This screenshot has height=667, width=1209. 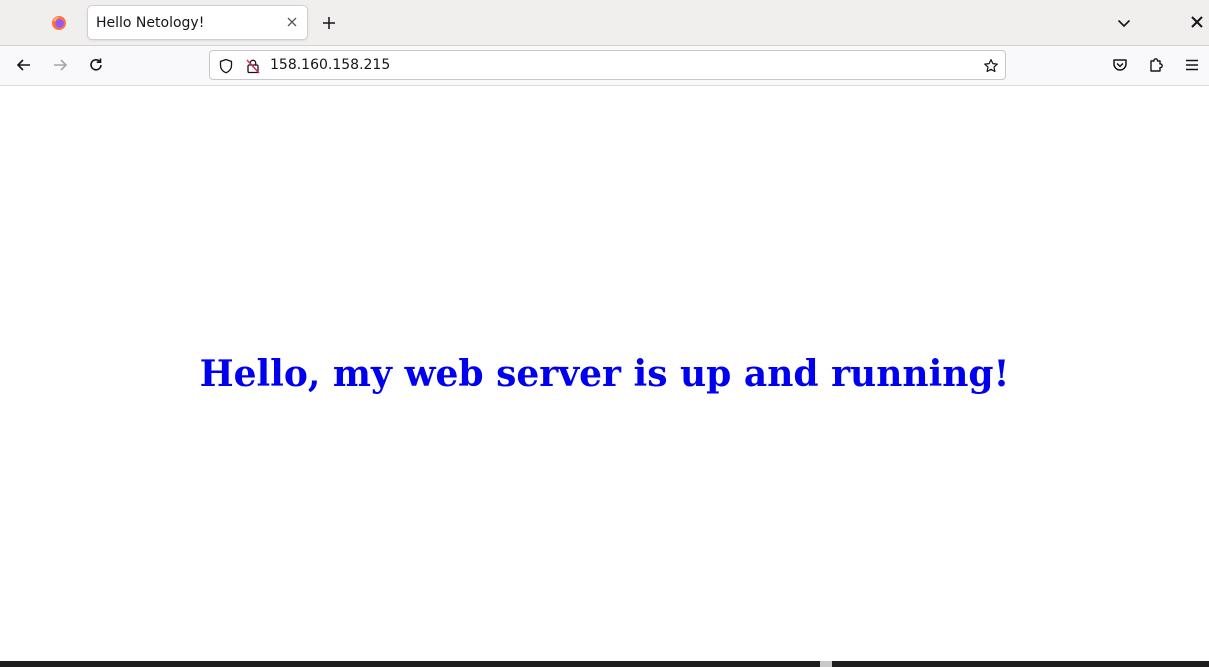 I want to click on address-bar: 158.160.158.215, so click(x=607, y=65).